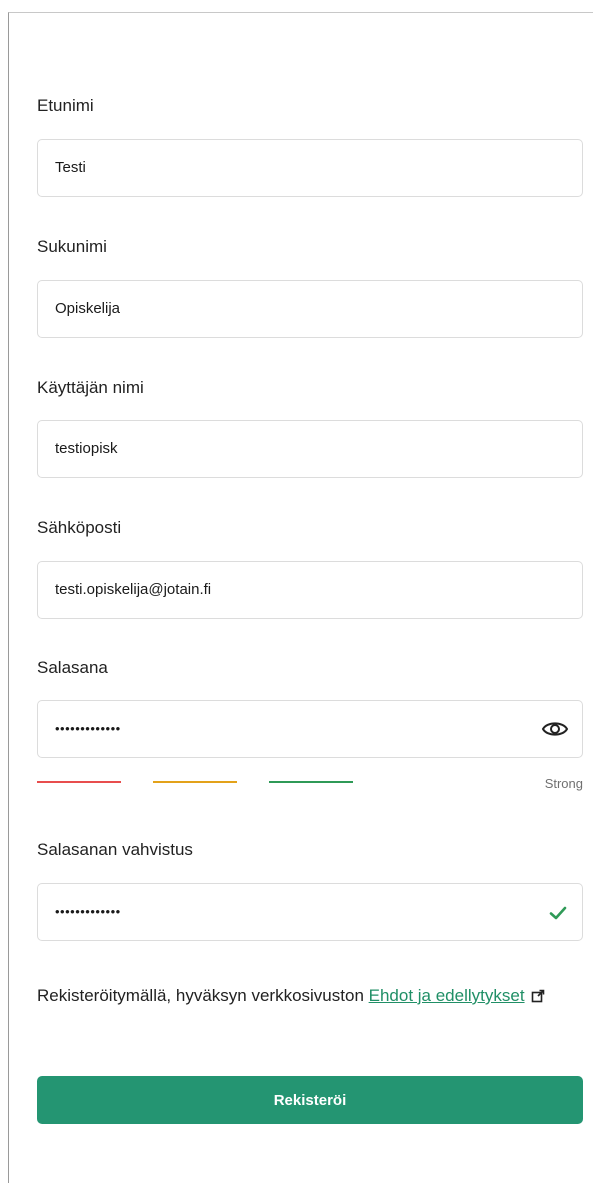 Image resolution: width=593 pixels, height=1183 pixels. What do you see at coordinates (90, 387) in the screenshot?
I see `username-label: Käyttäjän nimi` at bounding box center [90, 387].